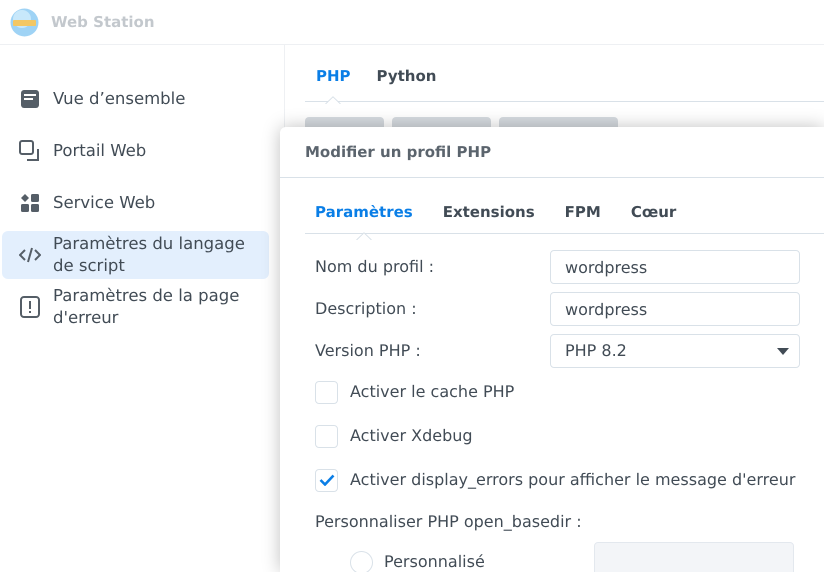 The width and height of the screenshot is (824, 572). I want to click on web-globe-icon, so click(24, 22).